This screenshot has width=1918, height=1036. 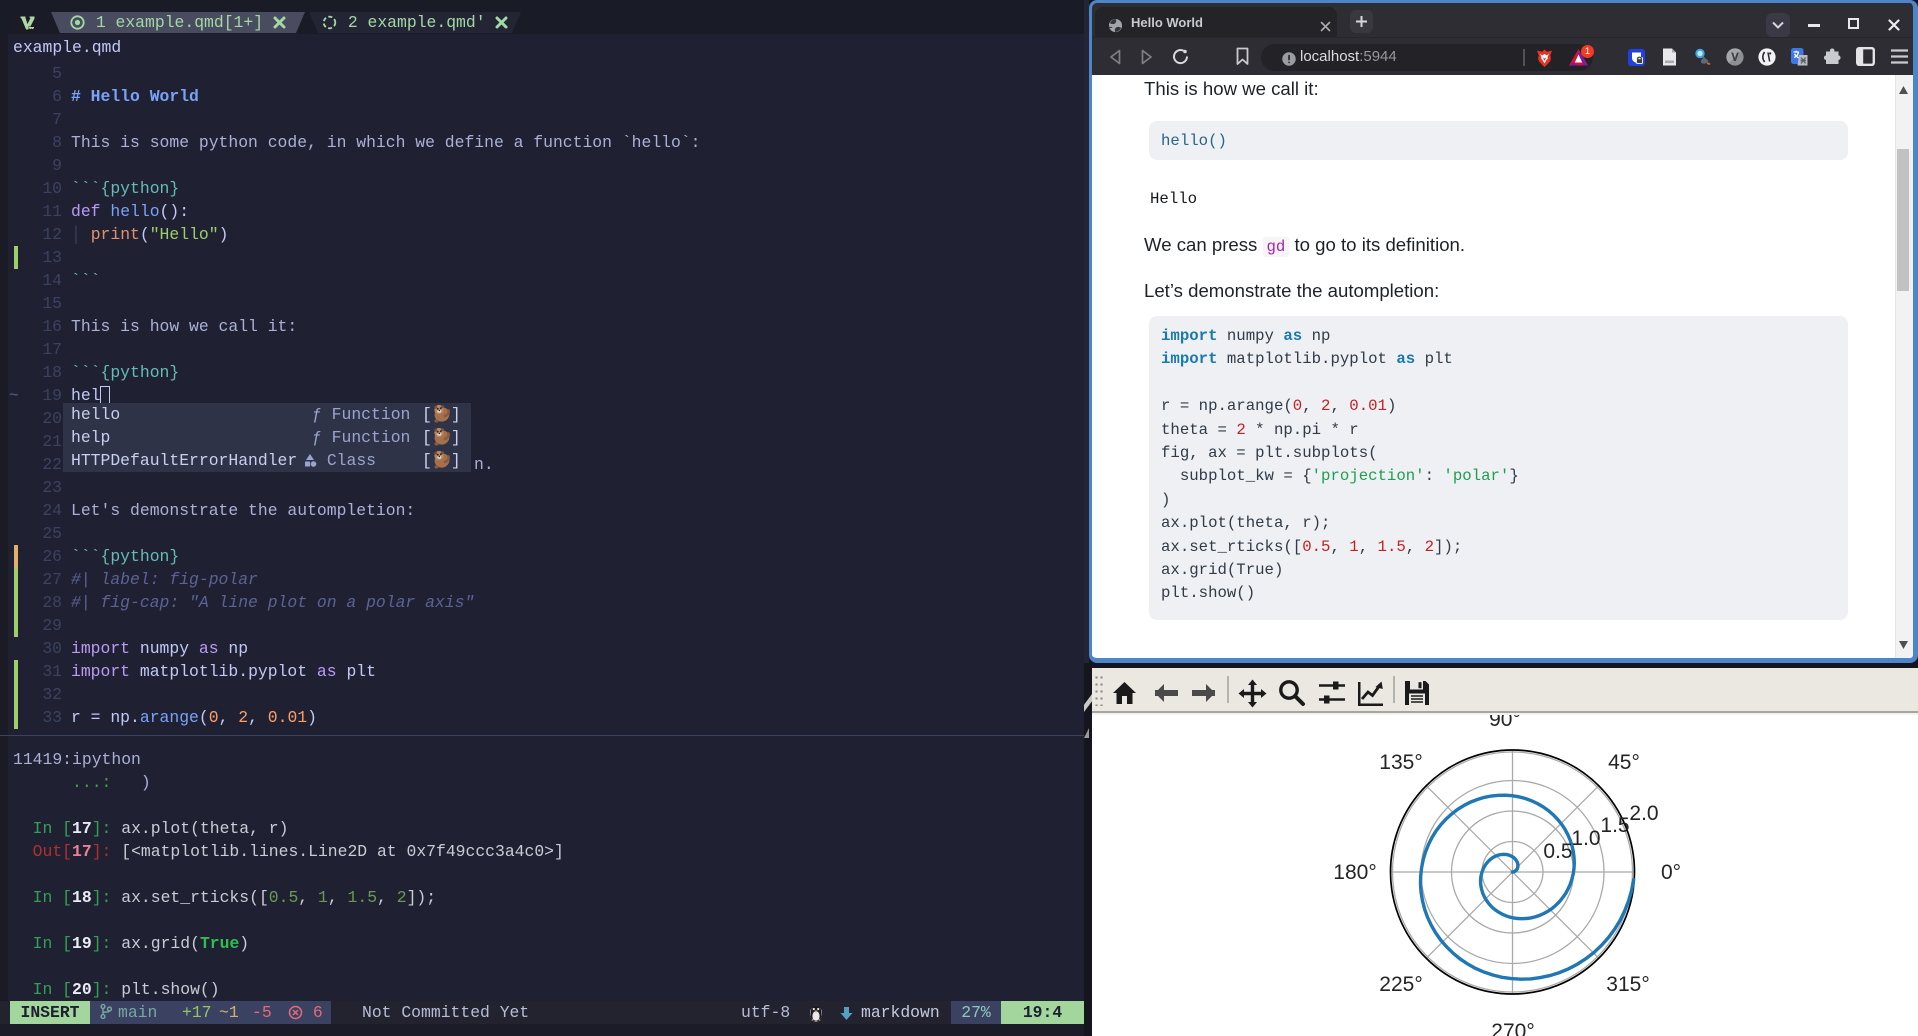 What do you see at coordinates (1505, 723) in the screenshot?
I see `svg-text: 90°` at bounding box center [1505, 723].